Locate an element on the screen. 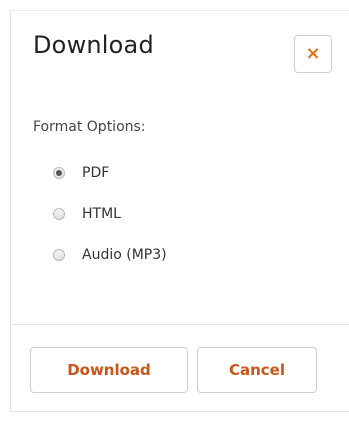 This screenshot has height=422, width=349. close-button: × is located at coordinates (313, 54).